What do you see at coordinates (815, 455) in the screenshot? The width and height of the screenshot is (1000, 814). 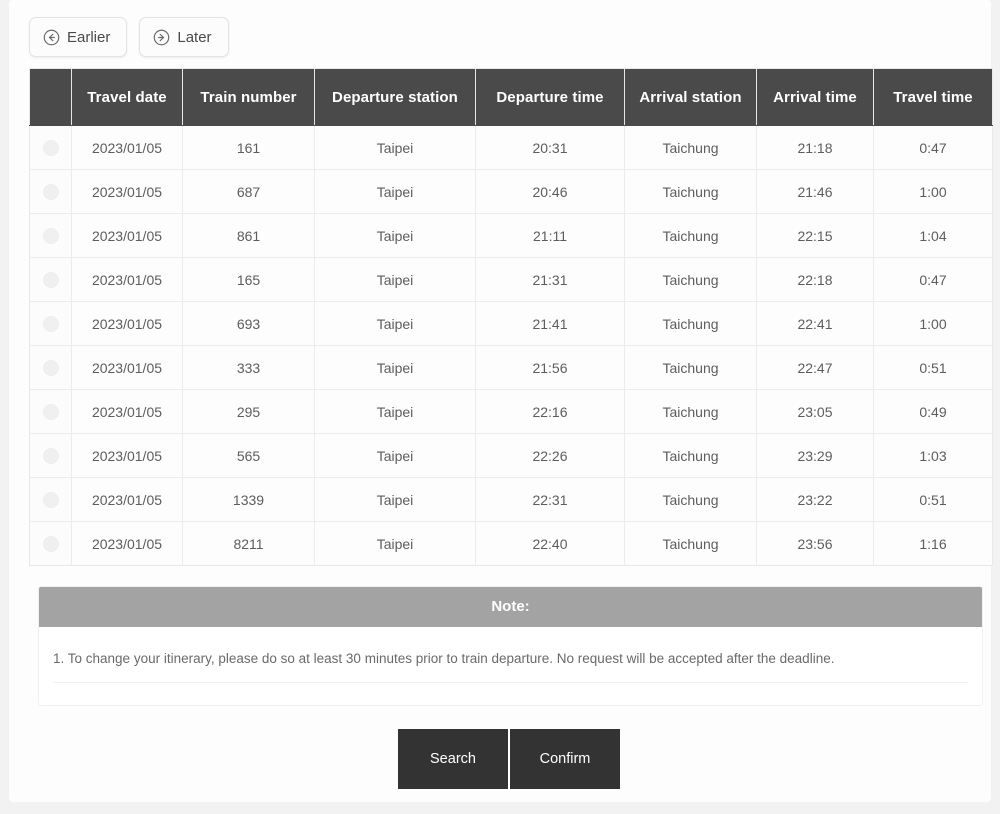 I see `cell-arrival-time: 23:29` at bounding box center [815, 455].